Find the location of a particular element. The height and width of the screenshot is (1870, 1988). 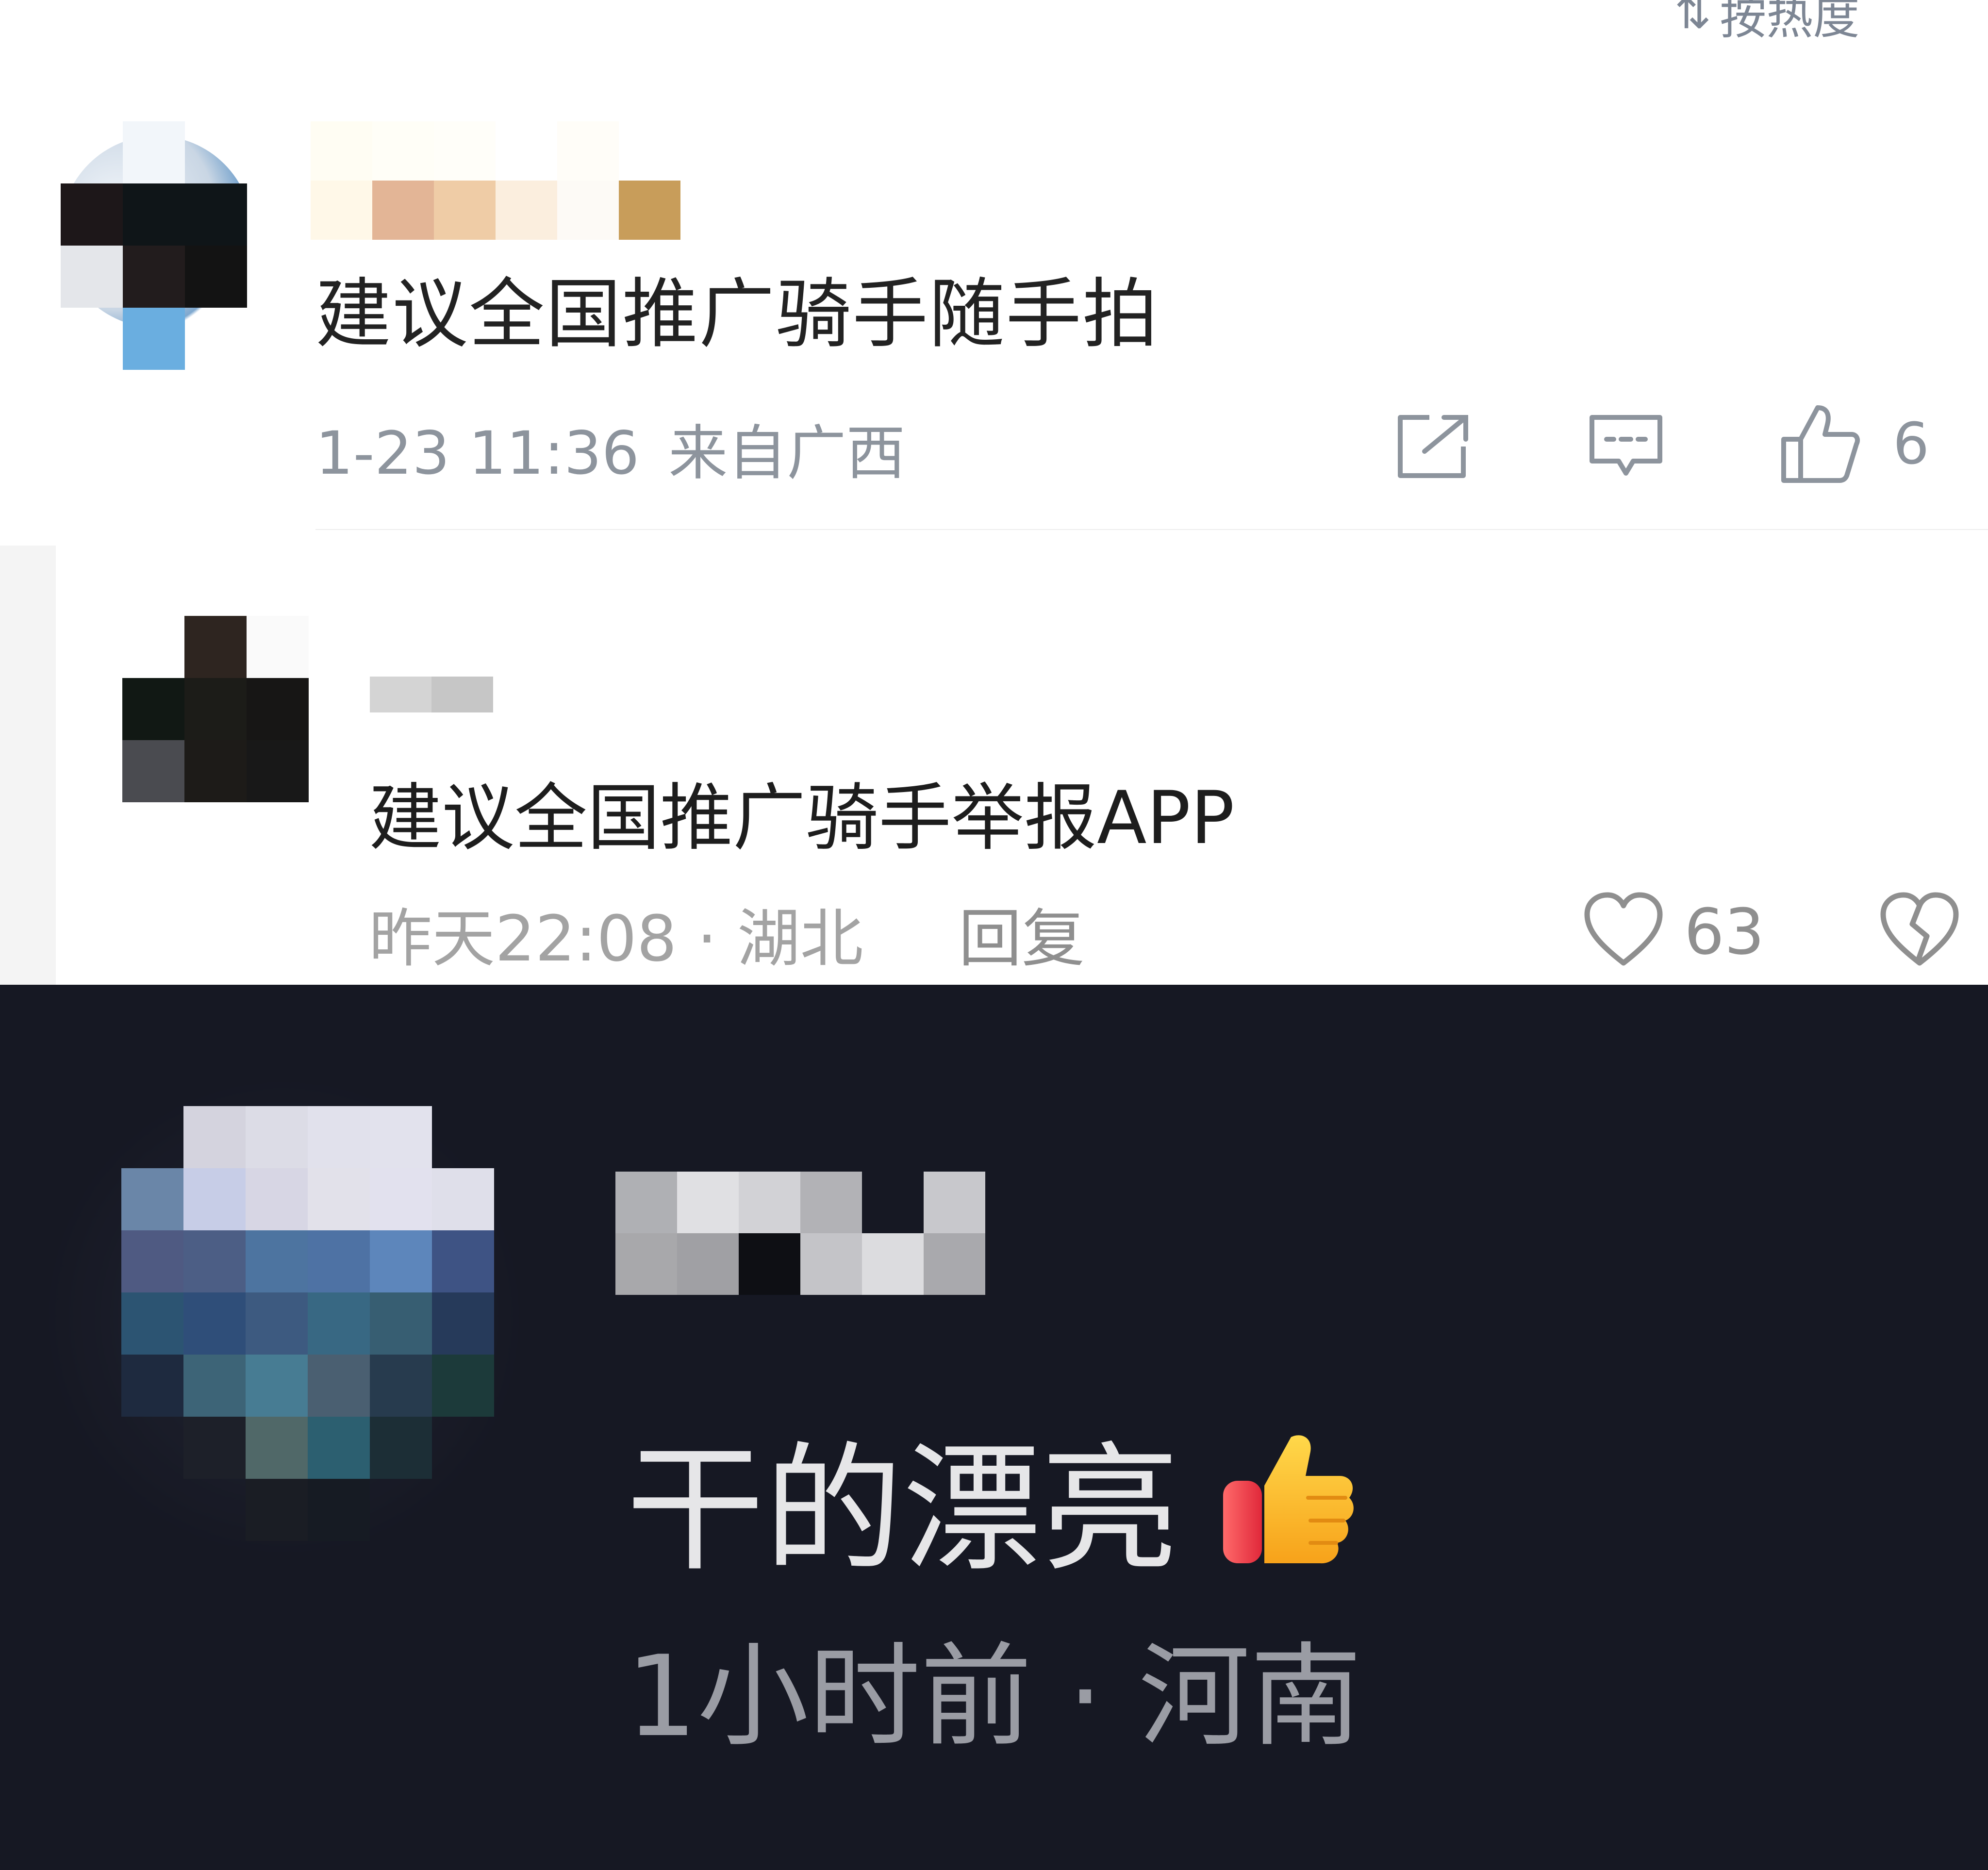

timestamp: 1-23 11:36 is located at coordinates (478, 454).